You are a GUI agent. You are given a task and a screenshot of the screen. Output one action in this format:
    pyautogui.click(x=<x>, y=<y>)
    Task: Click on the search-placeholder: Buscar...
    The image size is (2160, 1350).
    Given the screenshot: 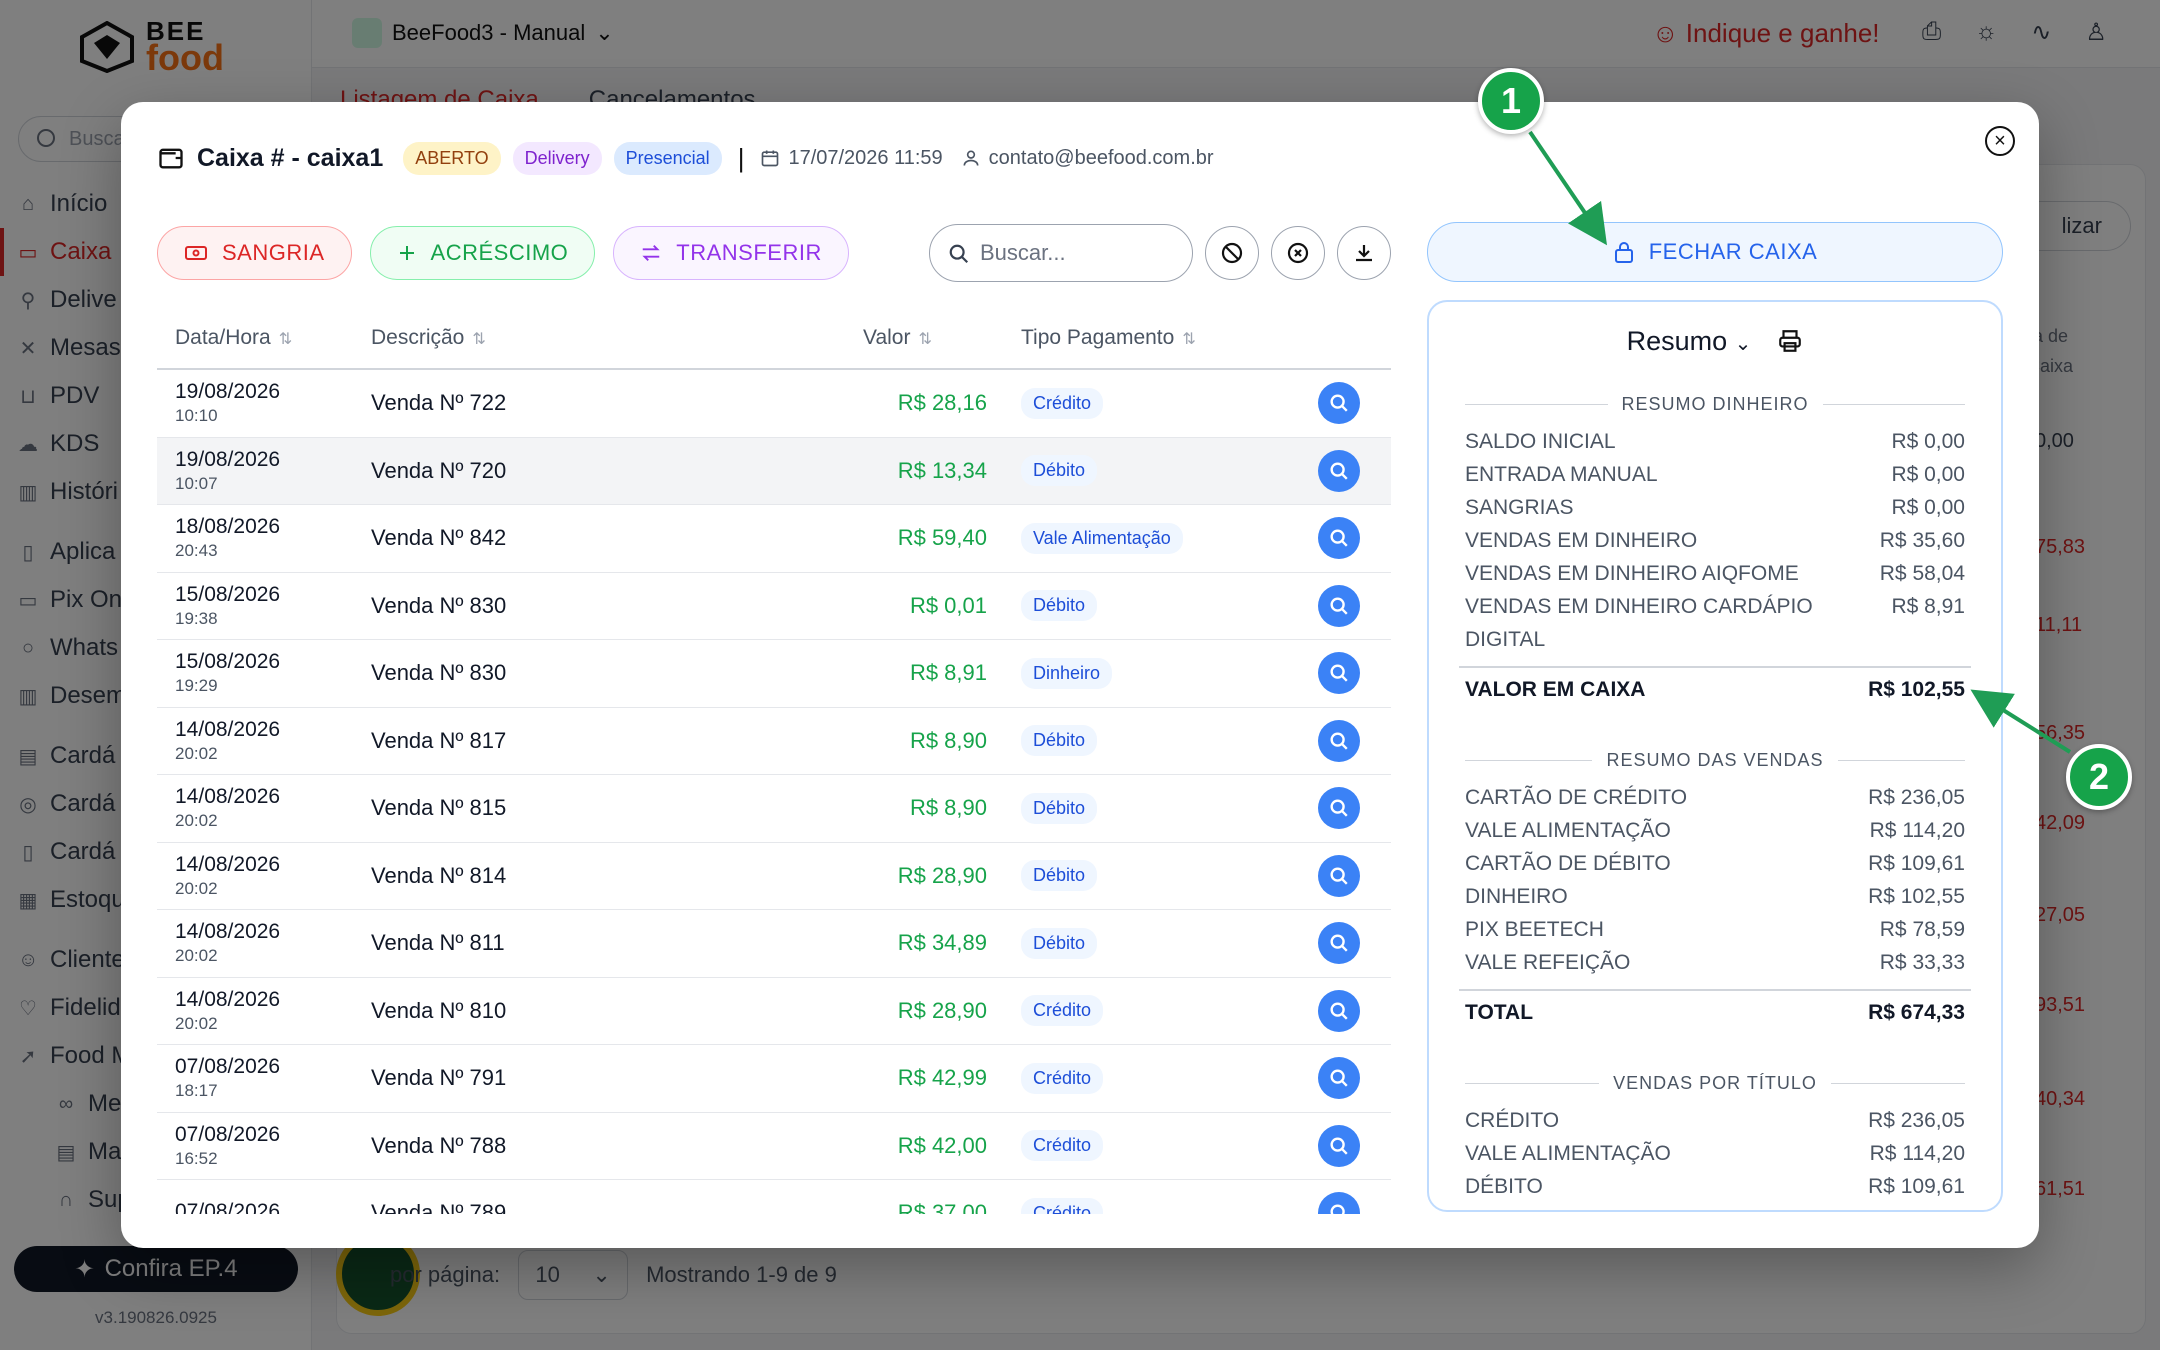 What is the action you would take?
    pyautogui.click(x=1023, y=252)
    